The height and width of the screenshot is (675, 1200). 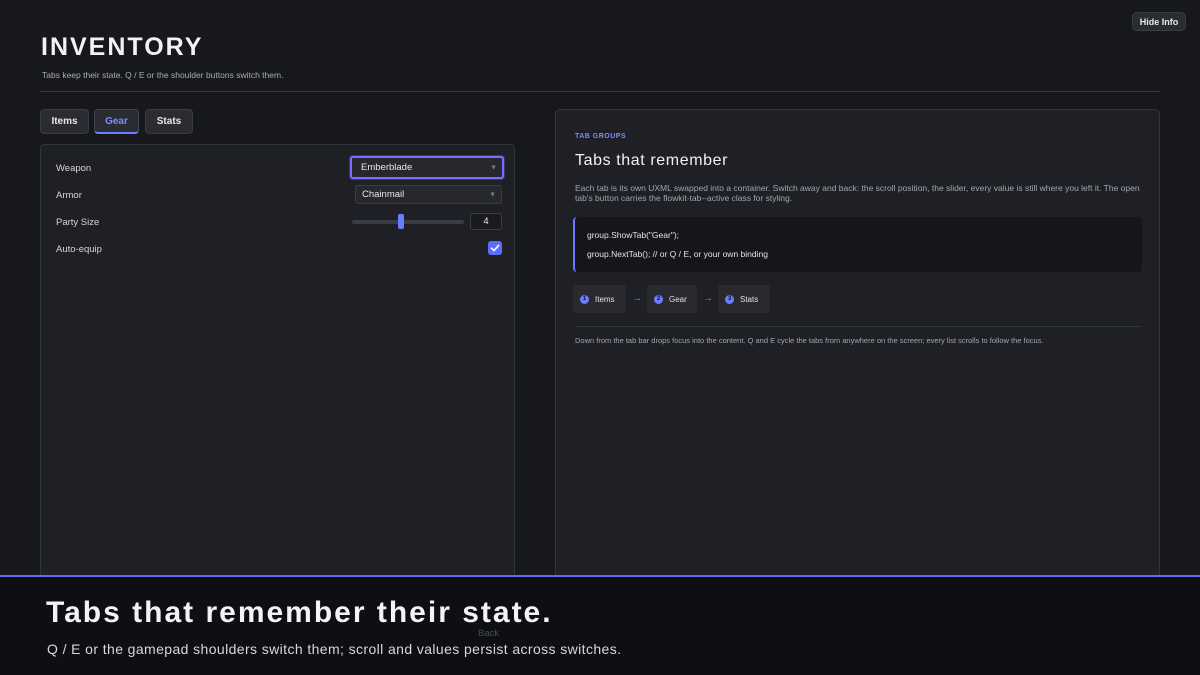 What do you see at coordinates (601, 136) in the screenshot?
I see `info-eyebrow: TAB GROUPS` at bounding box center [601, 136].